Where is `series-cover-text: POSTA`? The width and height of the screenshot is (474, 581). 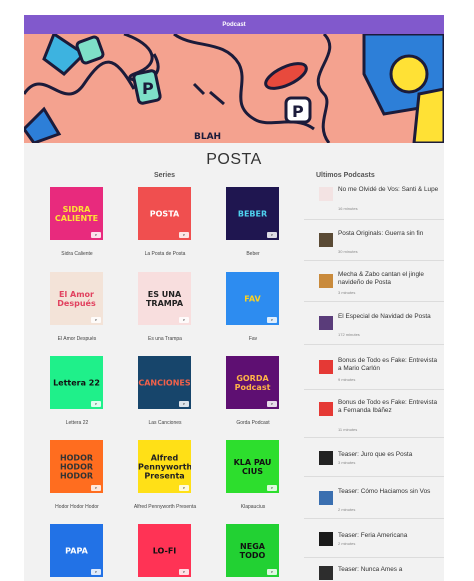 series-cover-text: POSTA is located at coordinates (164, 213).